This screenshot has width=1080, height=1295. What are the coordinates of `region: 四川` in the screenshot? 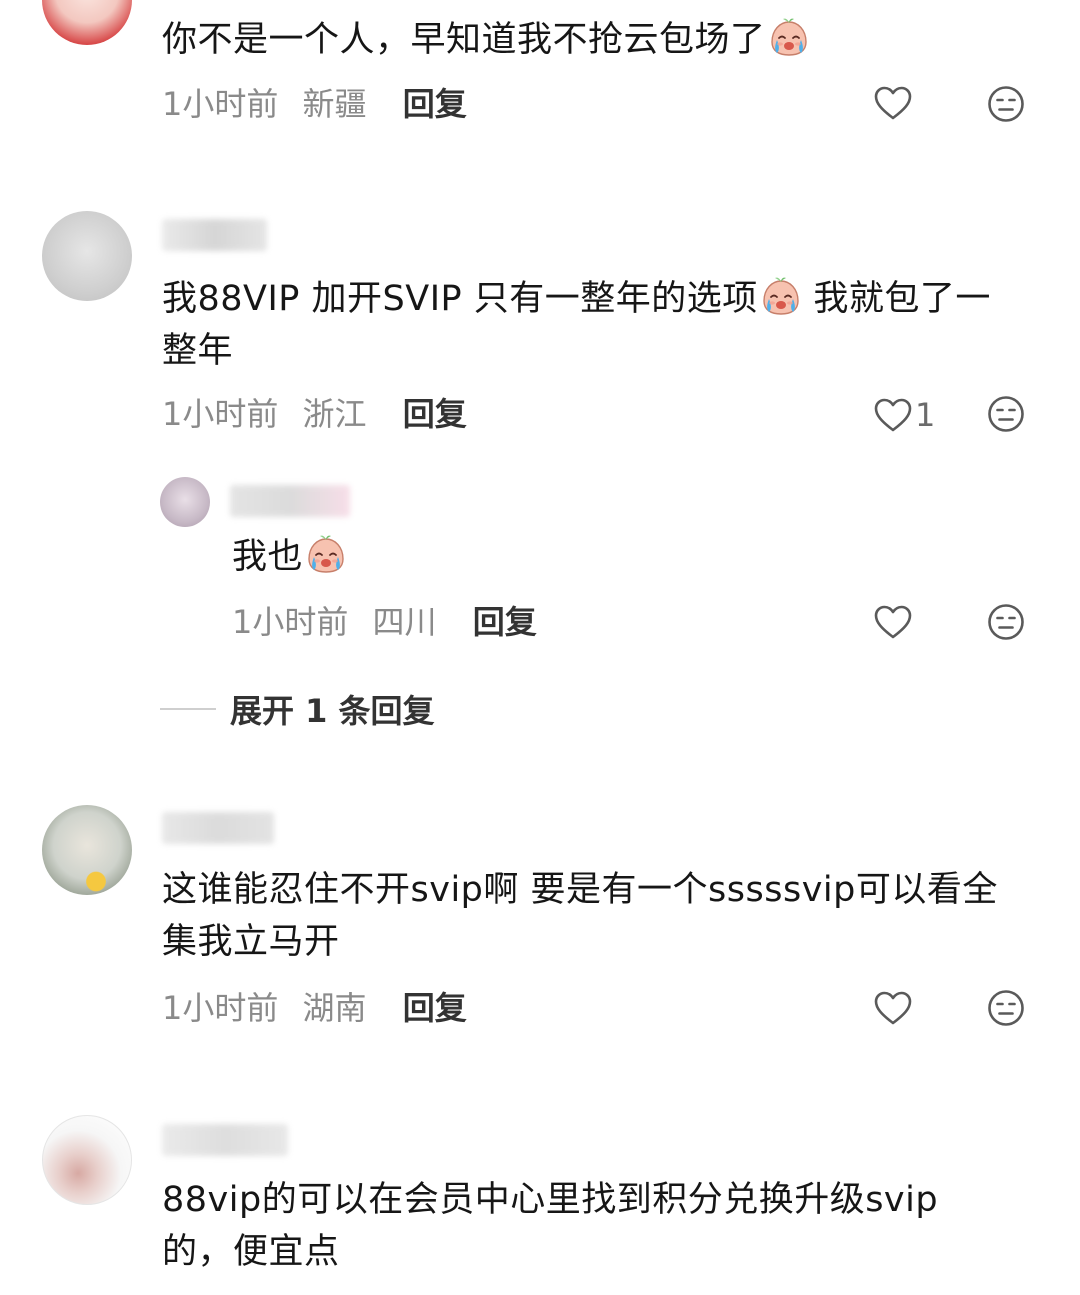 It's located at (404, 622).